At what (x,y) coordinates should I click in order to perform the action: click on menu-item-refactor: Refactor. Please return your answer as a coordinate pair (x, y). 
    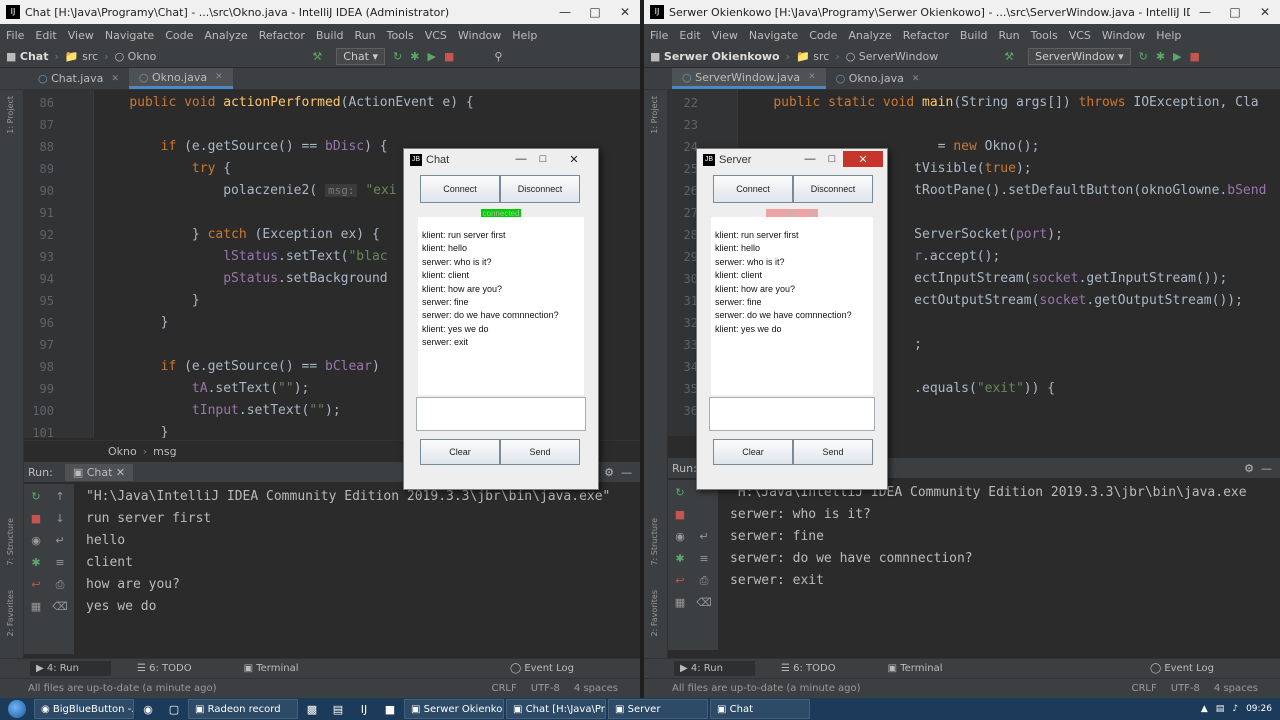
    Looking at the image, I should click on (282, 35).